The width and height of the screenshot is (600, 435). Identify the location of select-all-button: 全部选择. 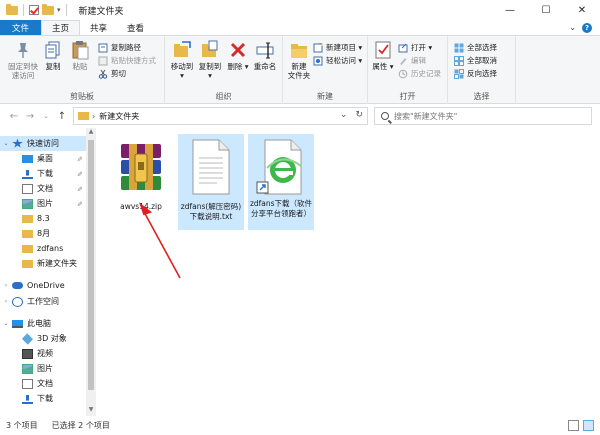
(475, 47).